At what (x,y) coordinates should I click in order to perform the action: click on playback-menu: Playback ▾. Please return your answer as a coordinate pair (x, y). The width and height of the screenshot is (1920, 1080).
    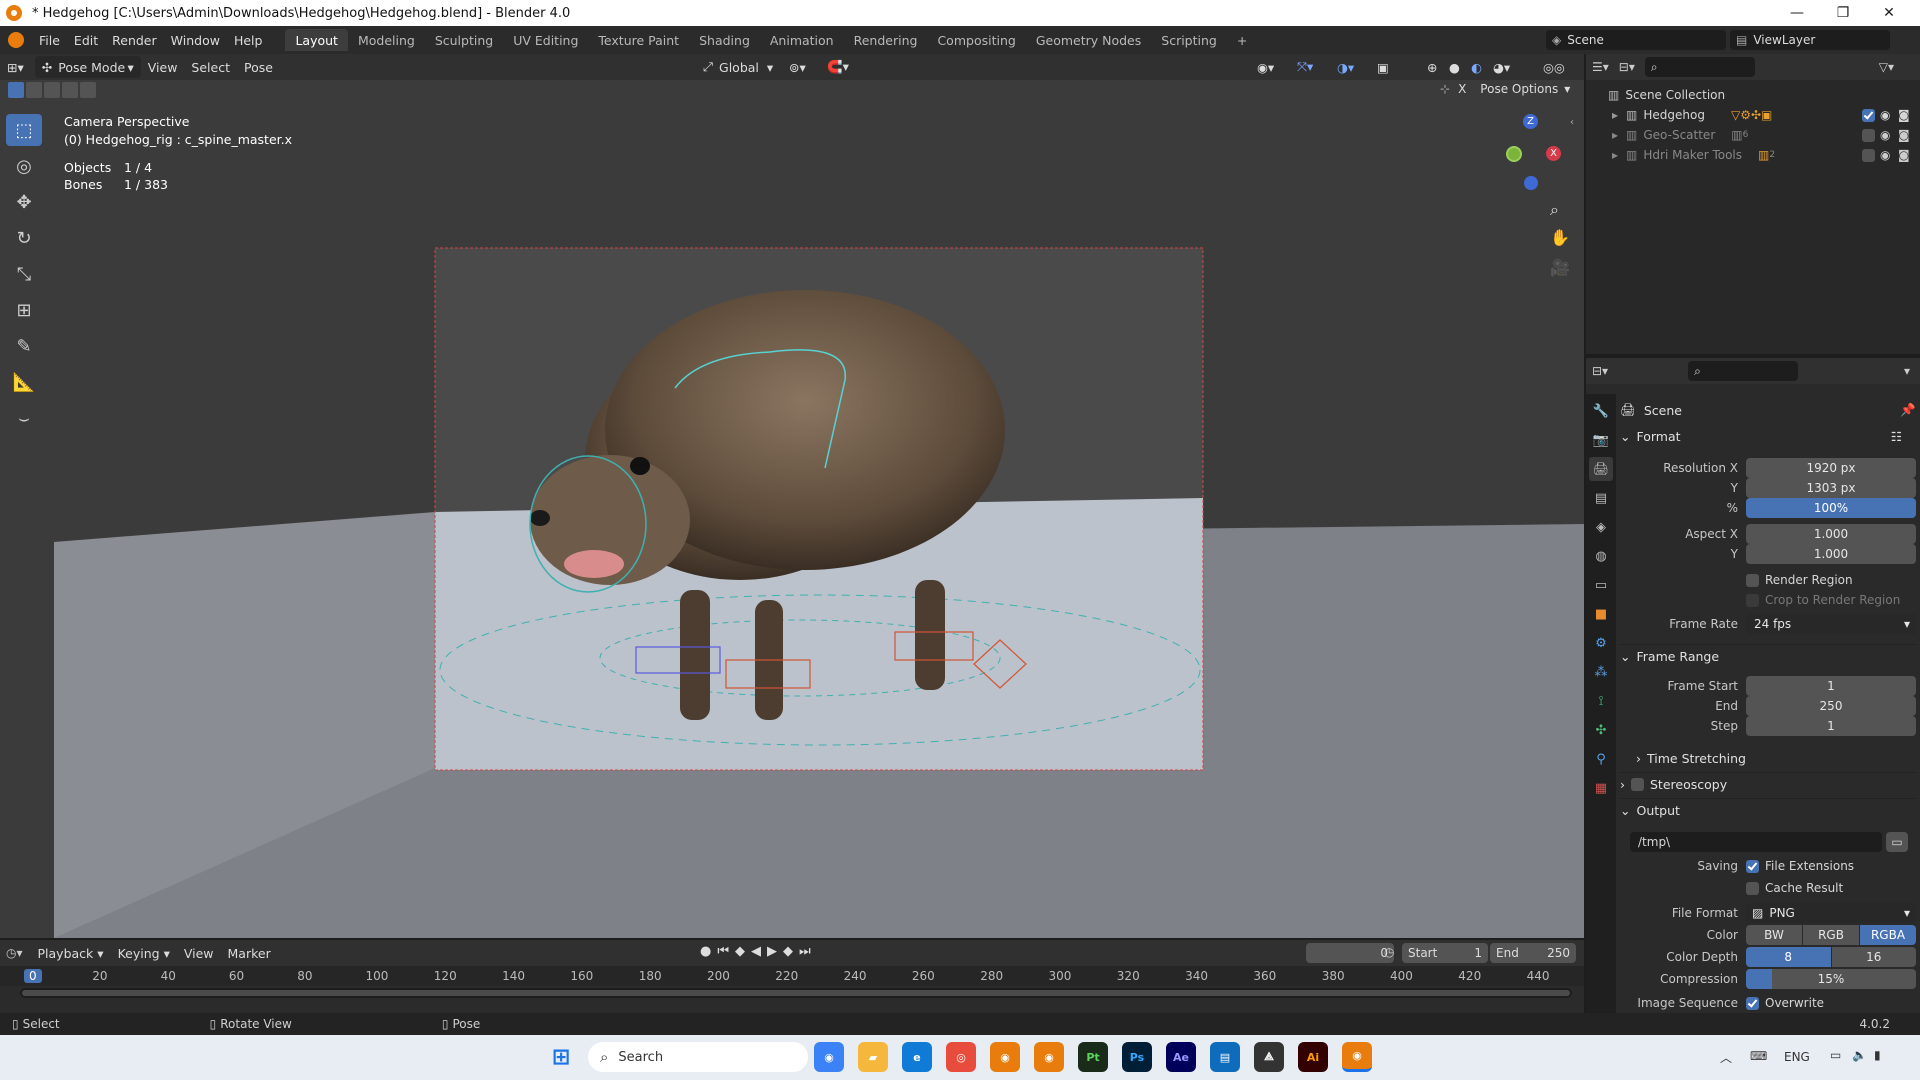
    Looking at the image, I should click on (71, 953).